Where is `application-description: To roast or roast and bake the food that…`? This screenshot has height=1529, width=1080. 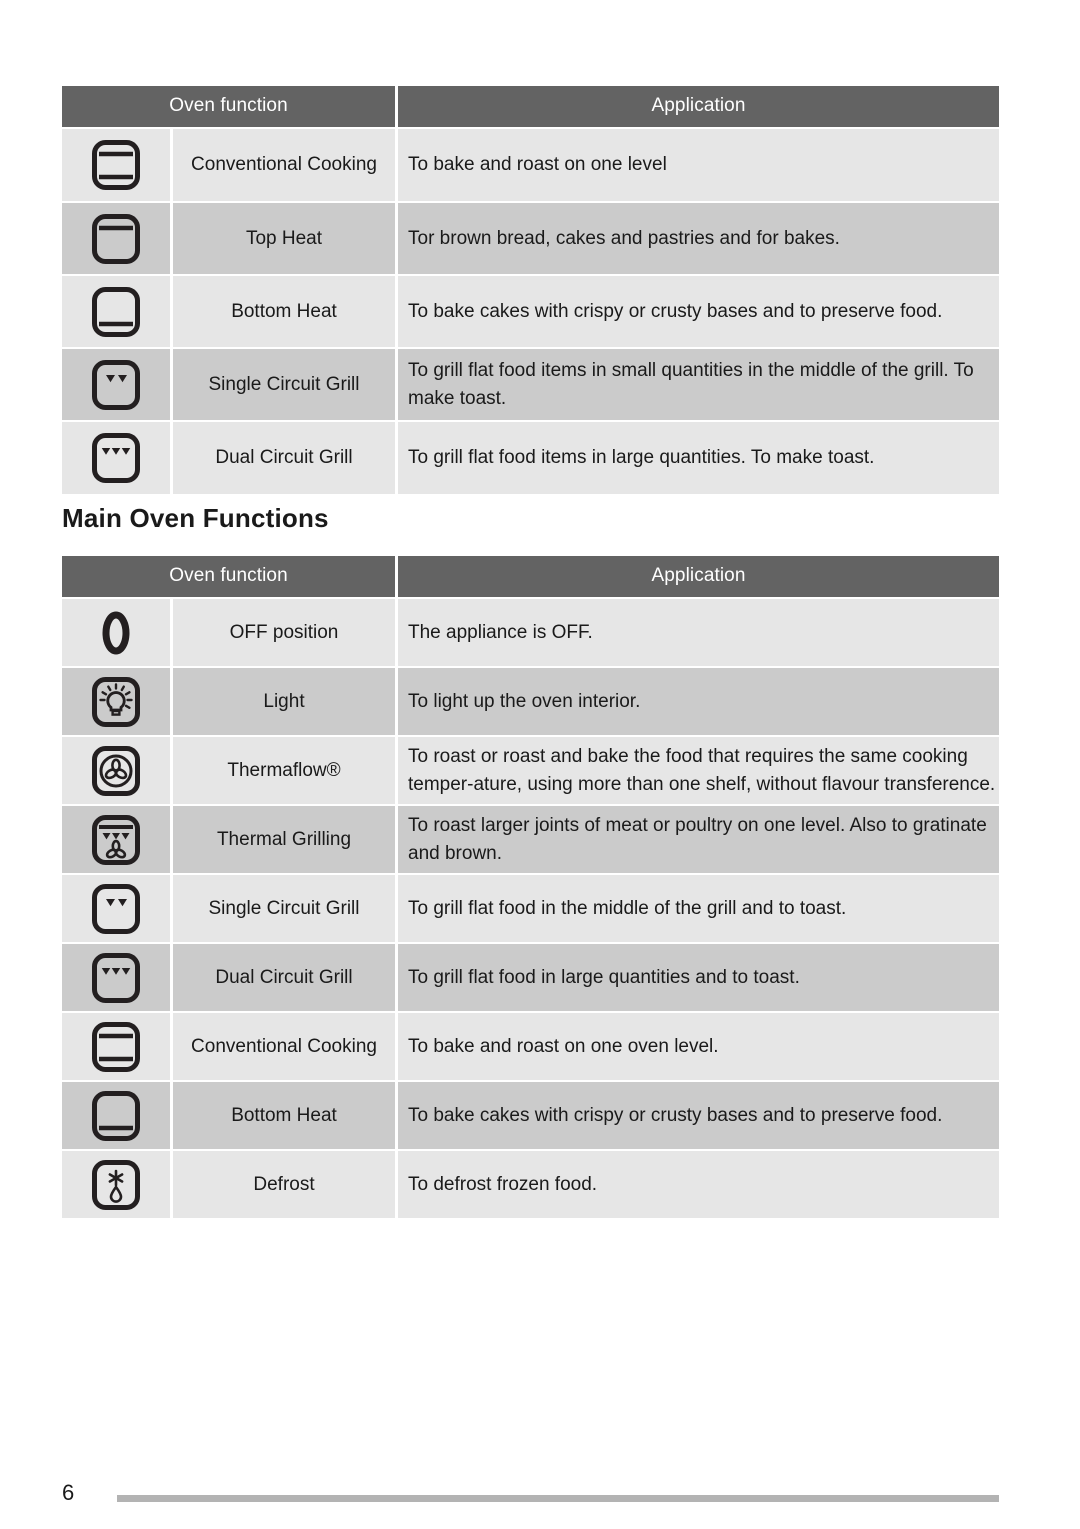 application-description: To roast or roast and bake the food that… is located at coordinates (698, 770).